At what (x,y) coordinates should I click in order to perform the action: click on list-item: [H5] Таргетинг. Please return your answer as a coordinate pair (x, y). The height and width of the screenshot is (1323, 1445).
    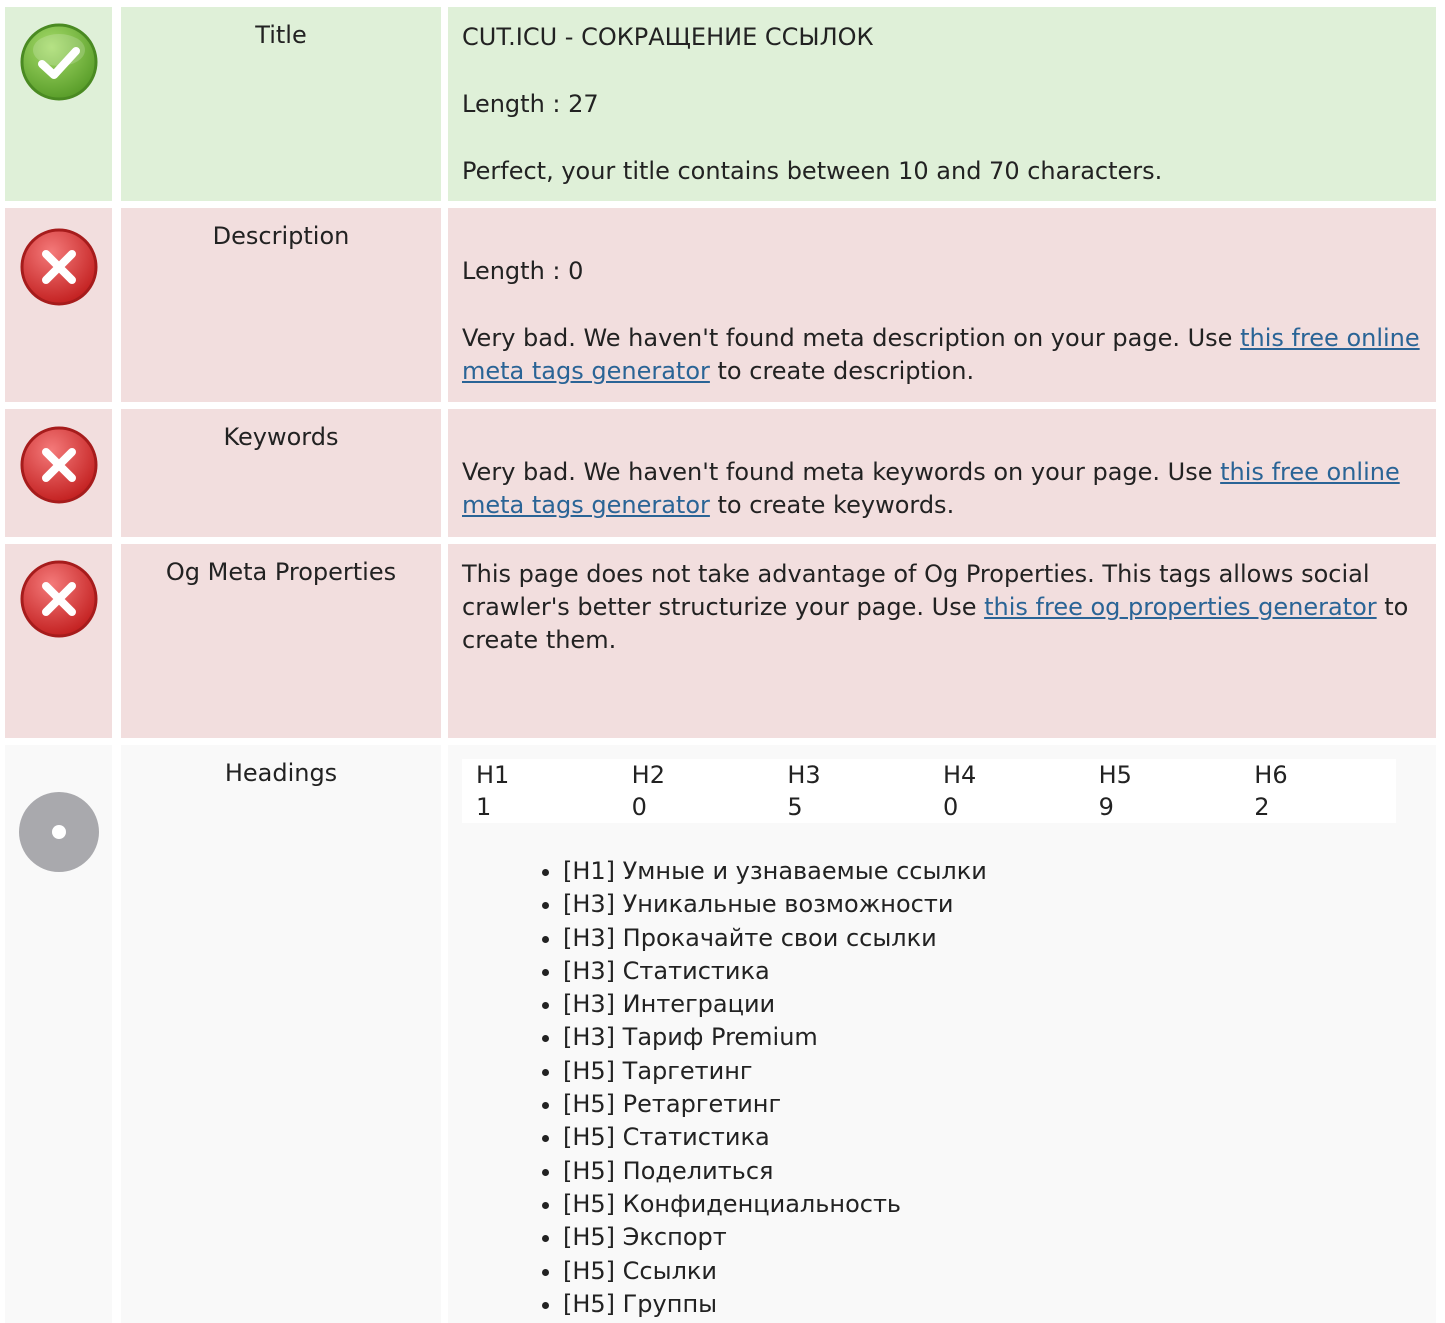
    Looking at the image, I should click on (999, 1071).